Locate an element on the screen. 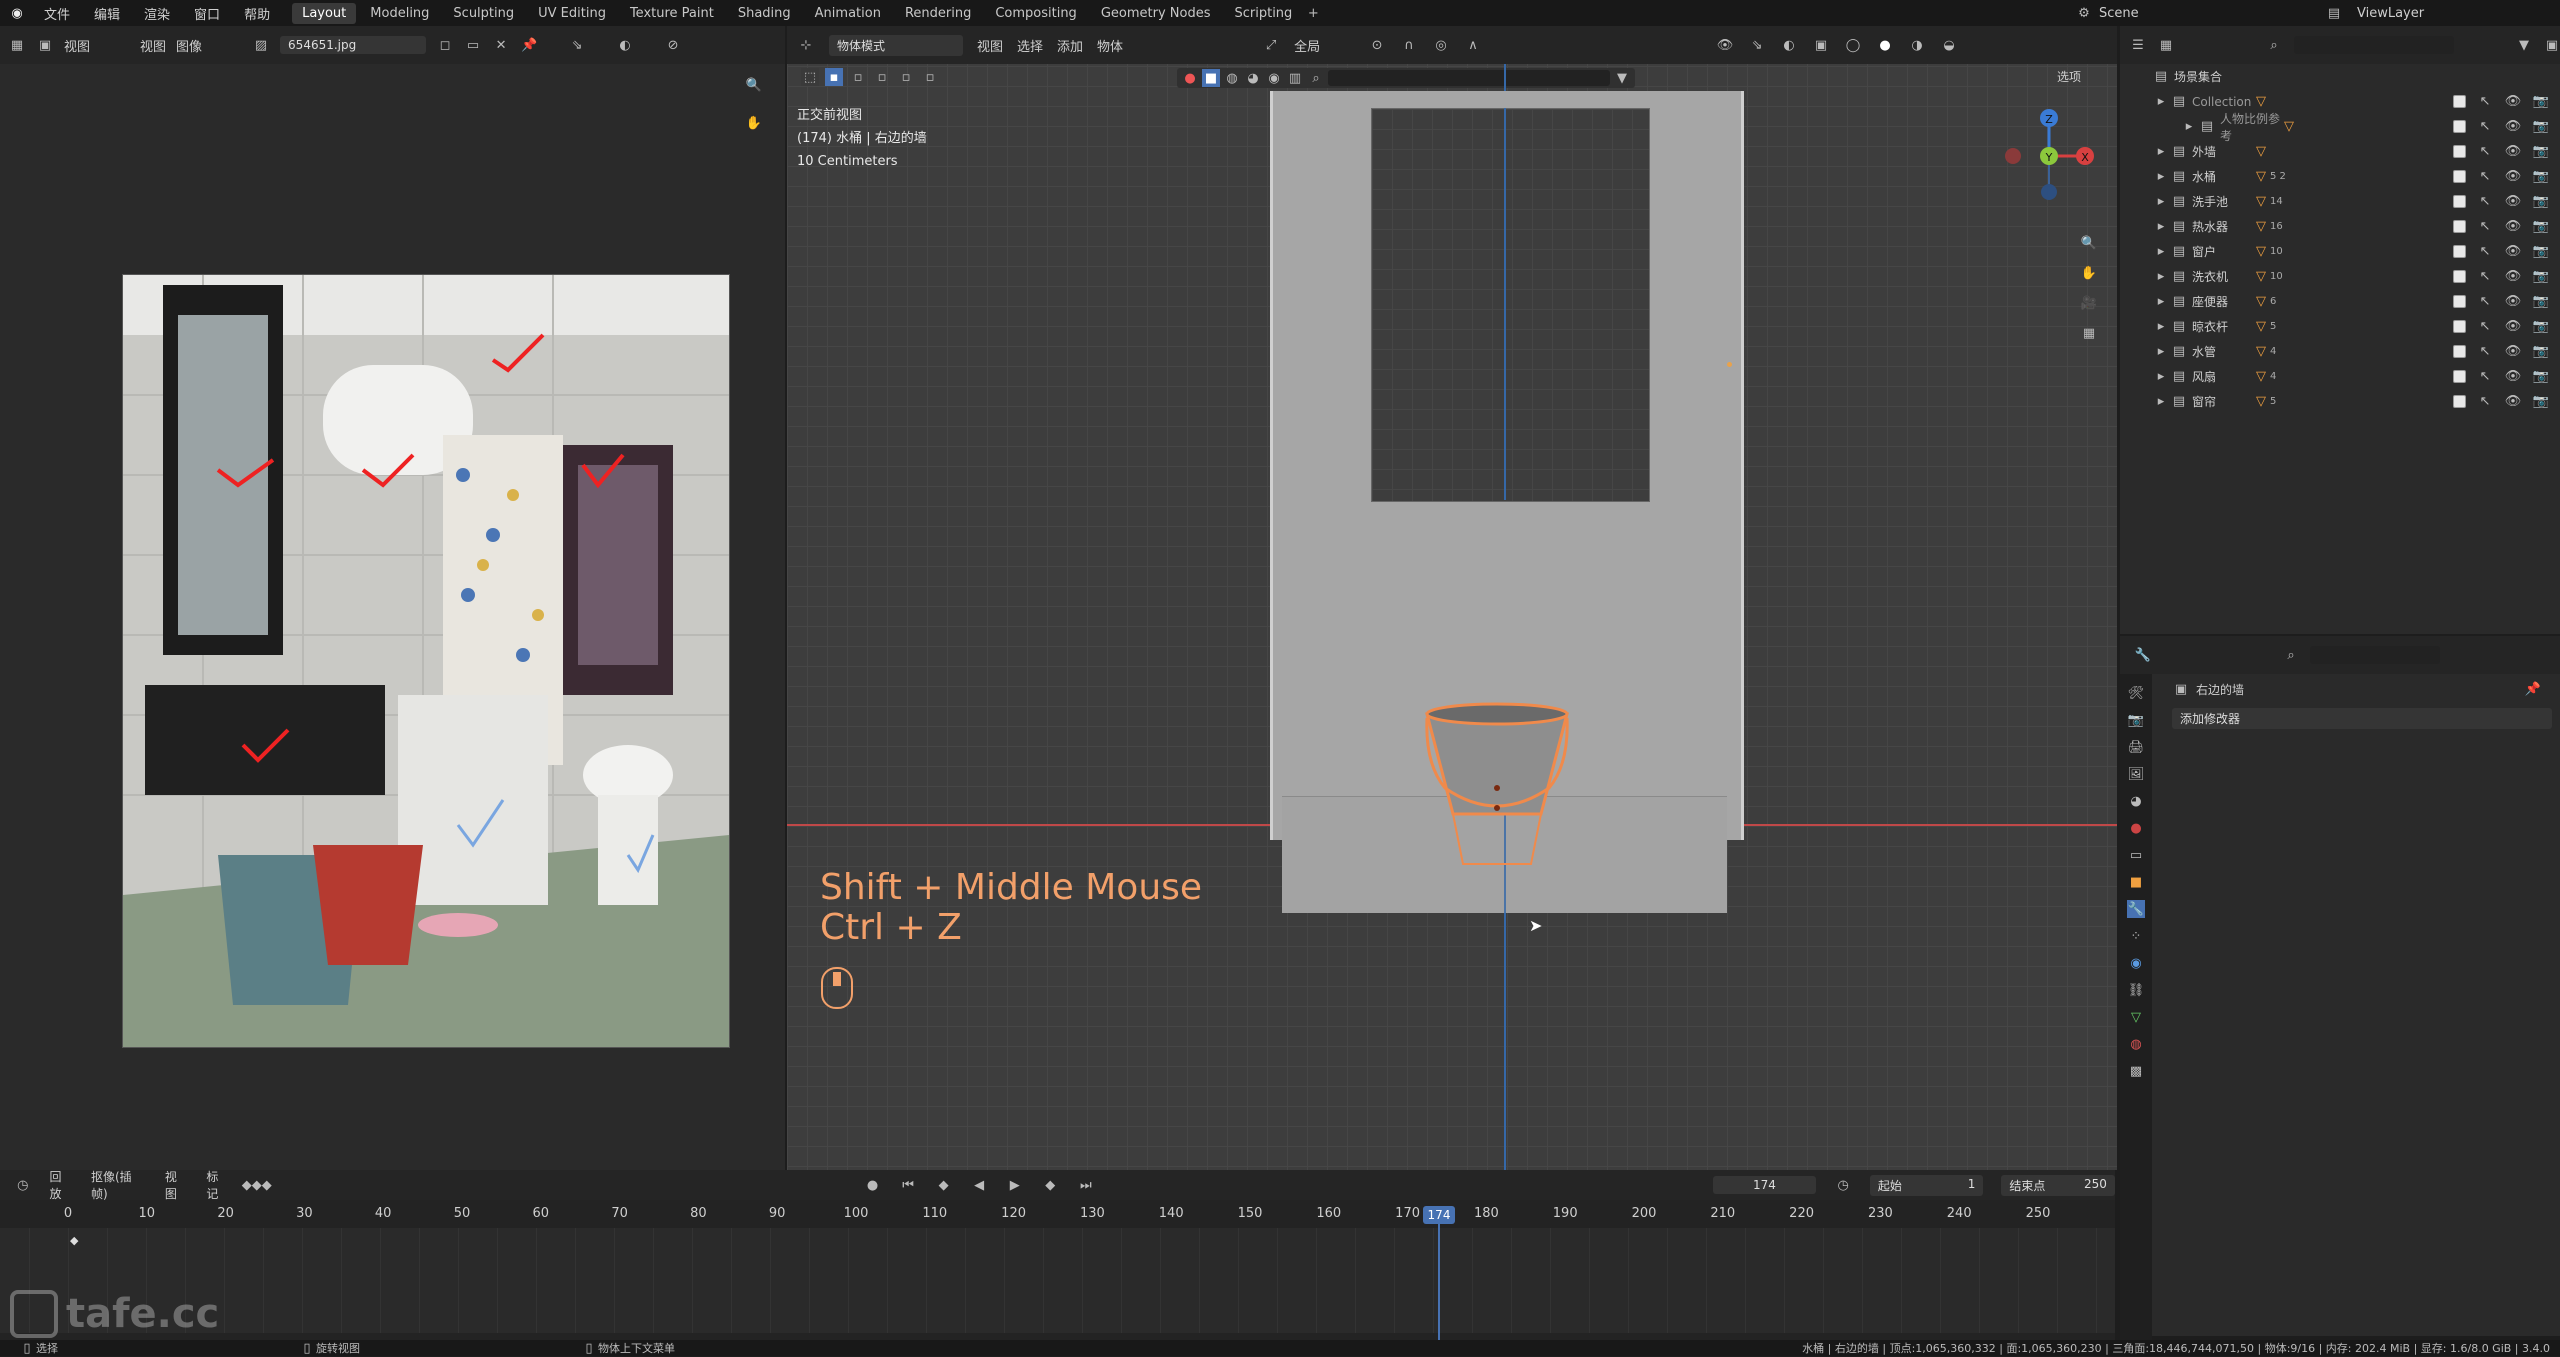 This screenshot has height=1357, width=2560. timeline-type-icon: ◷ is located at coordinates (23, 1185).